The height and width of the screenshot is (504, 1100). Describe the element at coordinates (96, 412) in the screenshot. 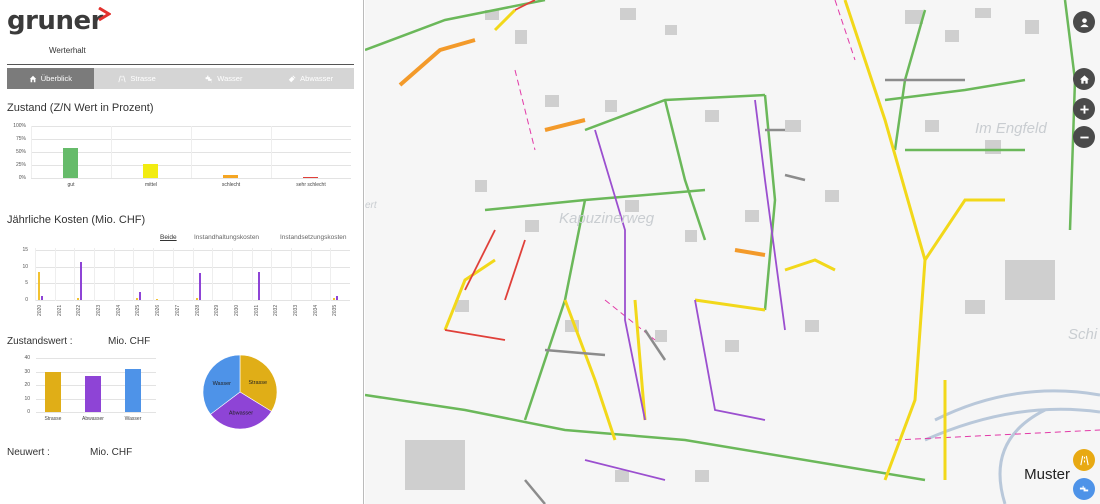

I see `zustandswert-gridline` at that location.